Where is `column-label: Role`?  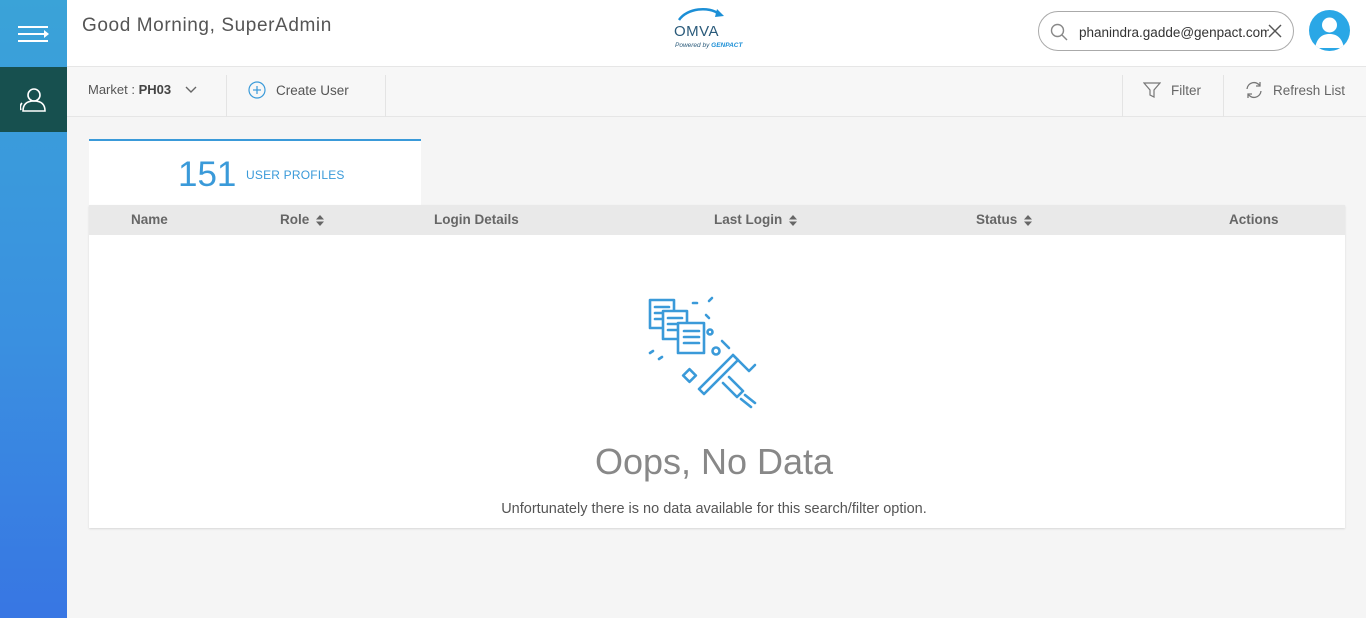
column-label: Role is located at coordinates (295, 219).